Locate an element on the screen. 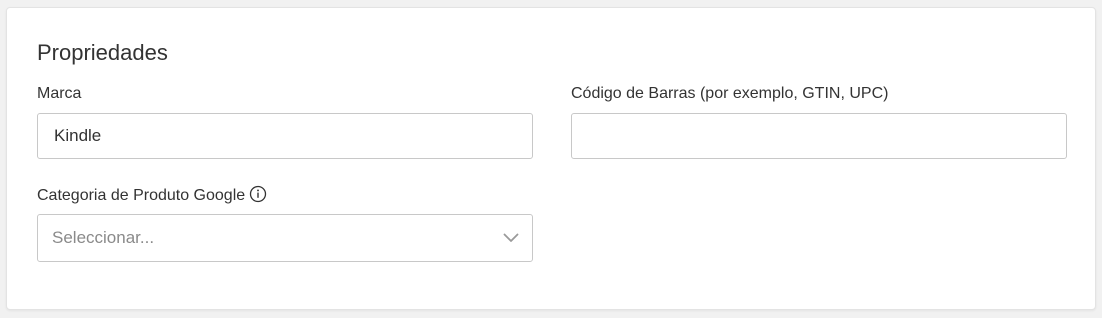  section-title: Propriedades is located at coordinates (102, 52).